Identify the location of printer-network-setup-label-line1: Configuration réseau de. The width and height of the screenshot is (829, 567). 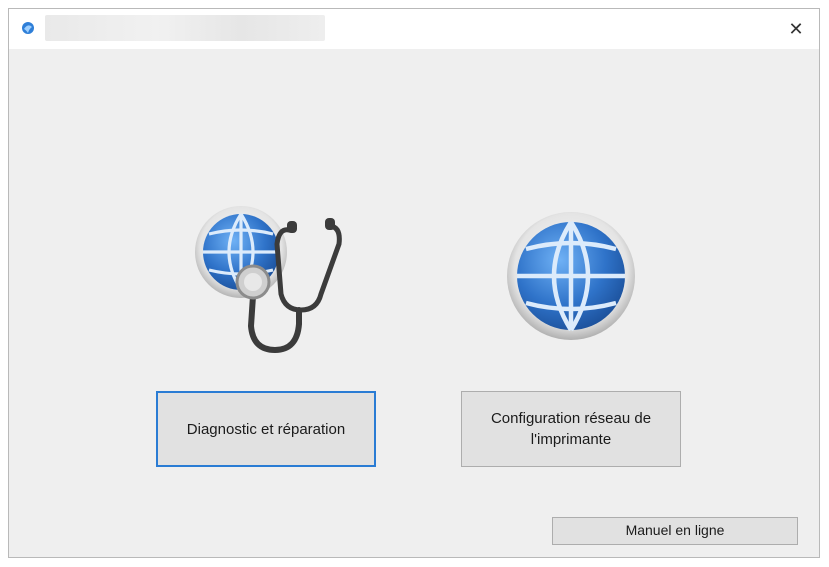
(571, 418).